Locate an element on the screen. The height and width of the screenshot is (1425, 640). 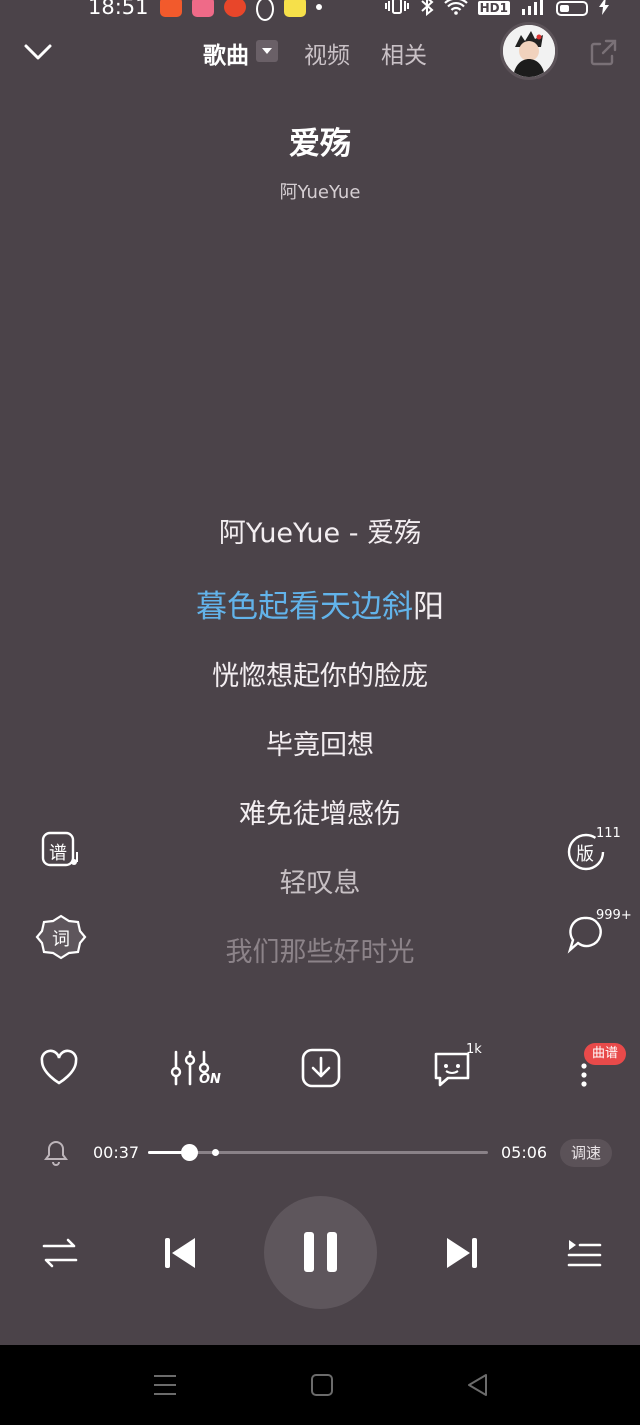
equalizer-state: ON is located at coordinates (210, 1079).